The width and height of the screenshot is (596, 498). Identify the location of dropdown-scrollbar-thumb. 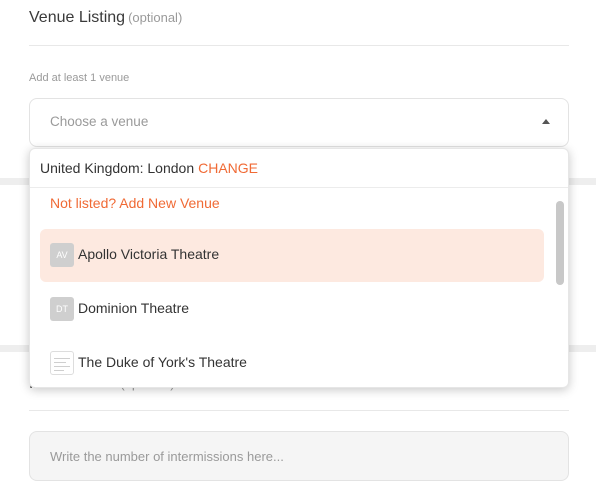
(560, 243).